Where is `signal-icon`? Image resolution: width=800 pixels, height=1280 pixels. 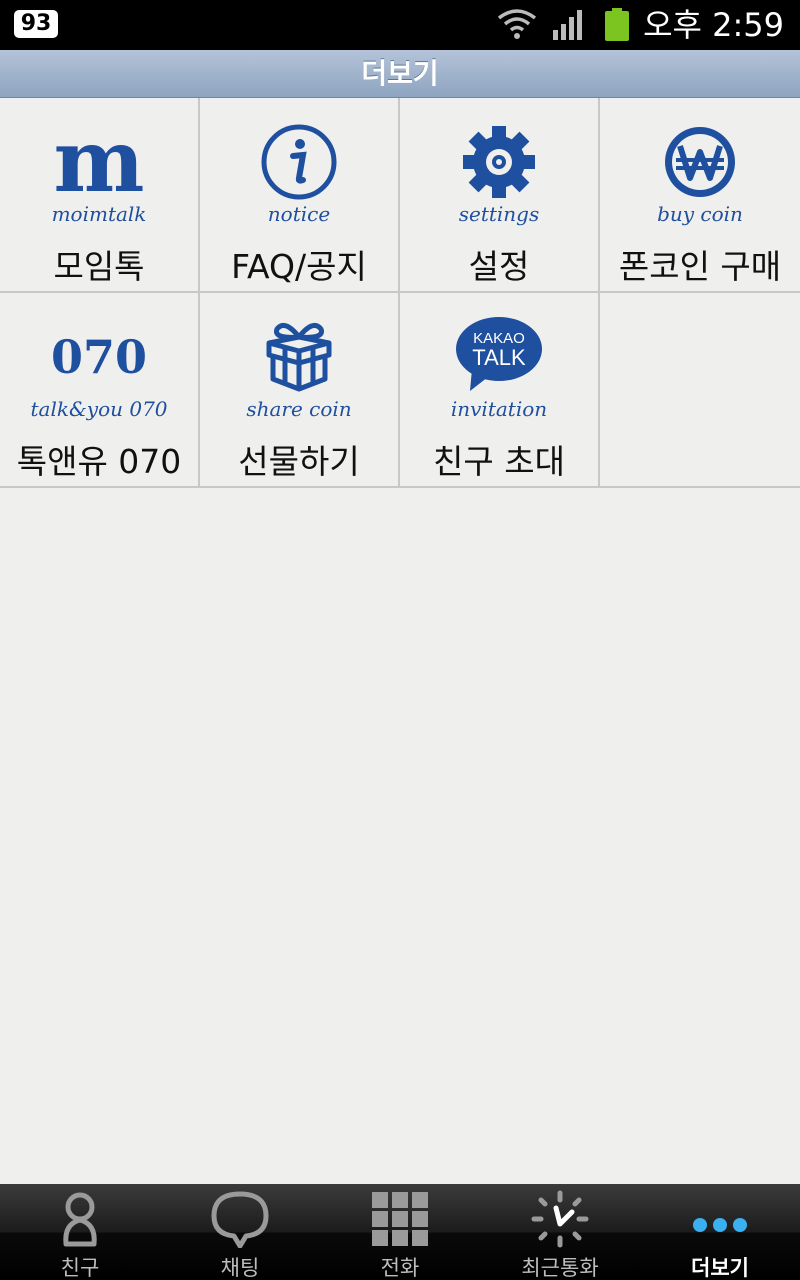
signal-icon is located at coordinates (567, 25).